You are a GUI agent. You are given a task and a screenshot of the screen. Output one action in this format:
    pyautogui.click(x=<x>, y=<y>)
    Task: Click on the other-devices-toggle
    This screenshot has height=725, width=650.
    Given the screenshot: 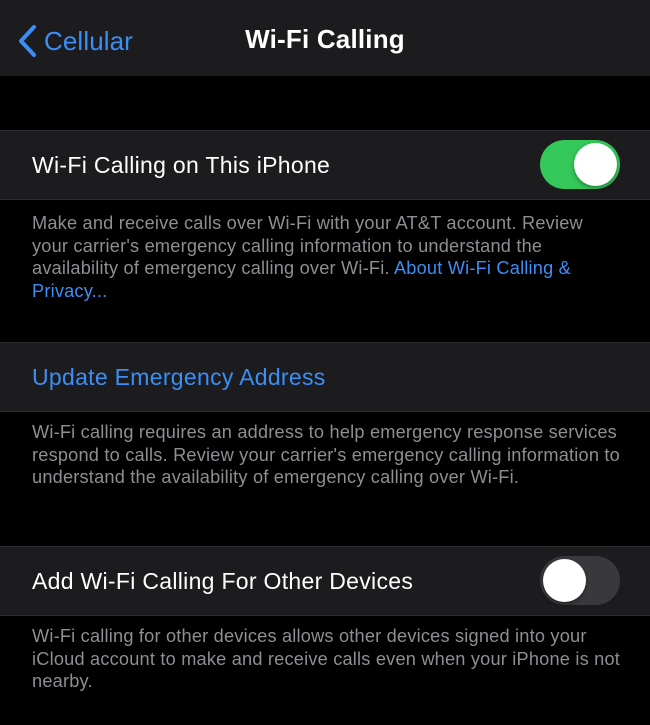 What is the action you would take?
    pyautogui.click(x=580, y=580)
    